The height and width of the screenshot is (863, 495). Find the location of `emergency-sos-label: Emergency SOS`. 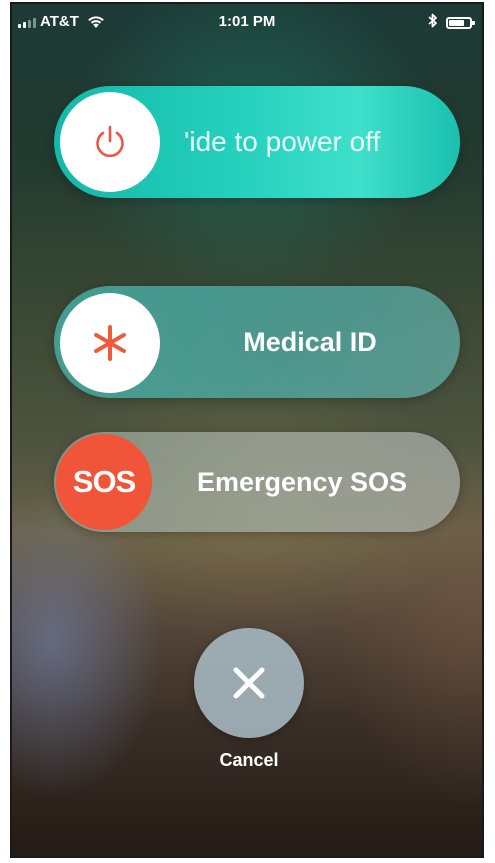

emergency-sos-label: Emergency SOS is located at coordinates (302, 481).